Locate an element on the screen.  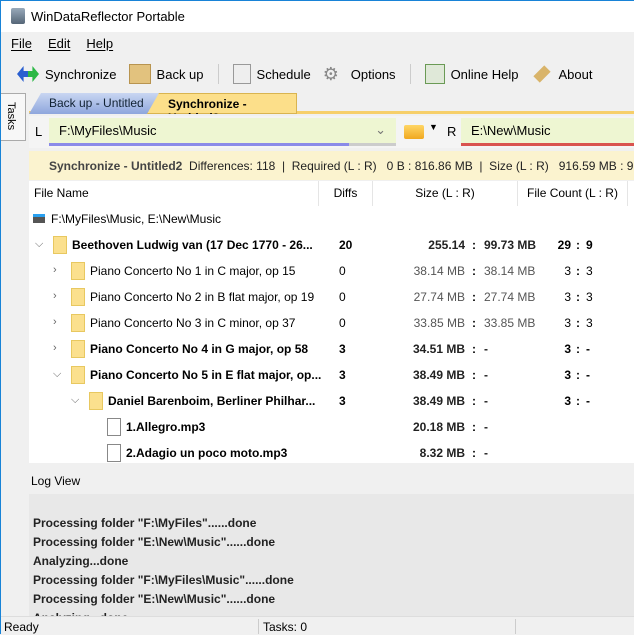
column-header-diffs: Diffs is located at coordinates (346, 193).